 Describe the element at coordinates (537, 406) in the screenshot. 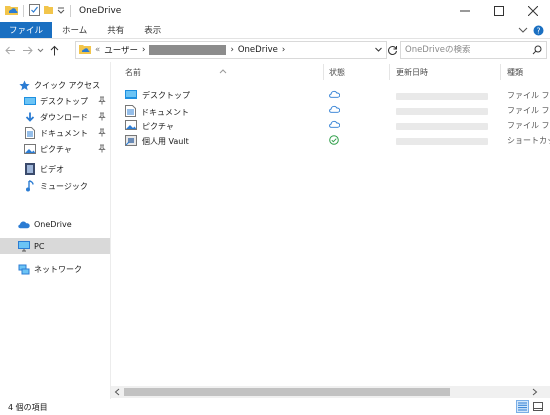

I see `large-icons-view-icon` at that location.